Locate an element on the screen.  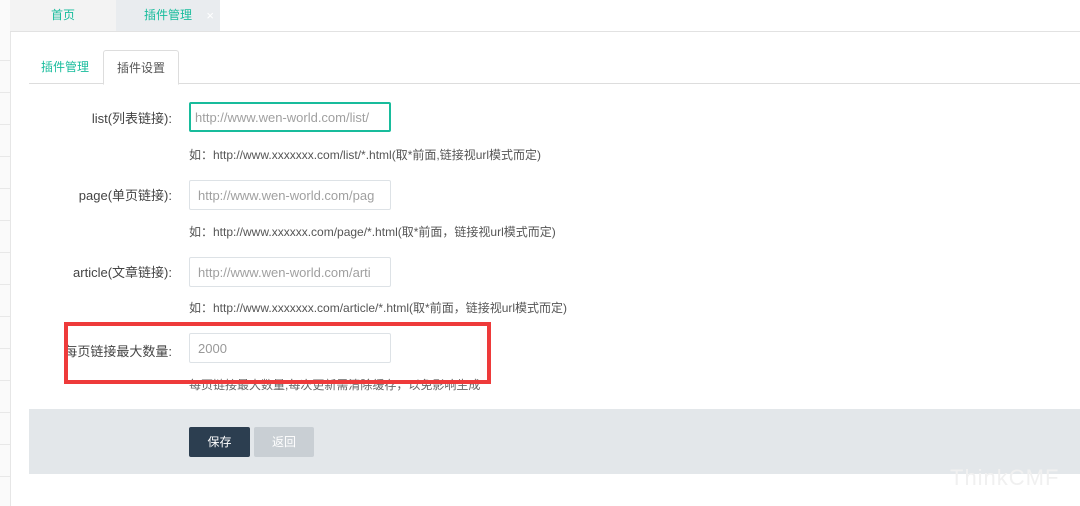
page-link-input: http://www.wen-world.com/pag is located at coordinates (290, 195).